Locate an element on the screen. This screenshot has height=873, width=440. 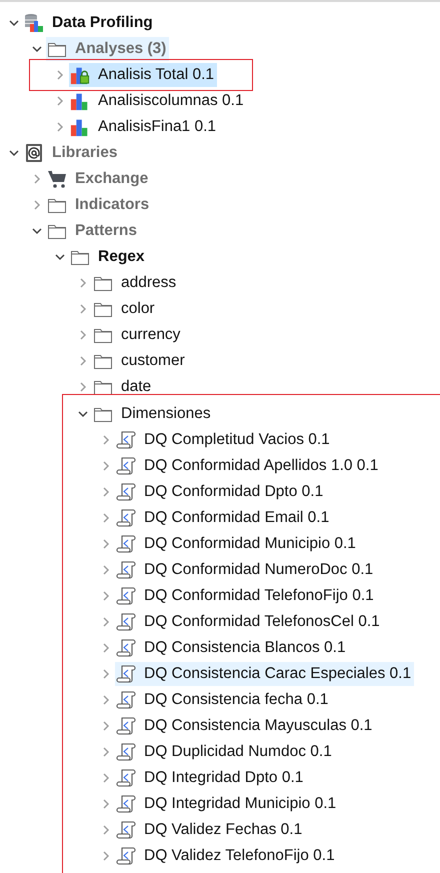
item-label: DQ Completitud Vacios 0.1 is located at coordinates (237, 440).